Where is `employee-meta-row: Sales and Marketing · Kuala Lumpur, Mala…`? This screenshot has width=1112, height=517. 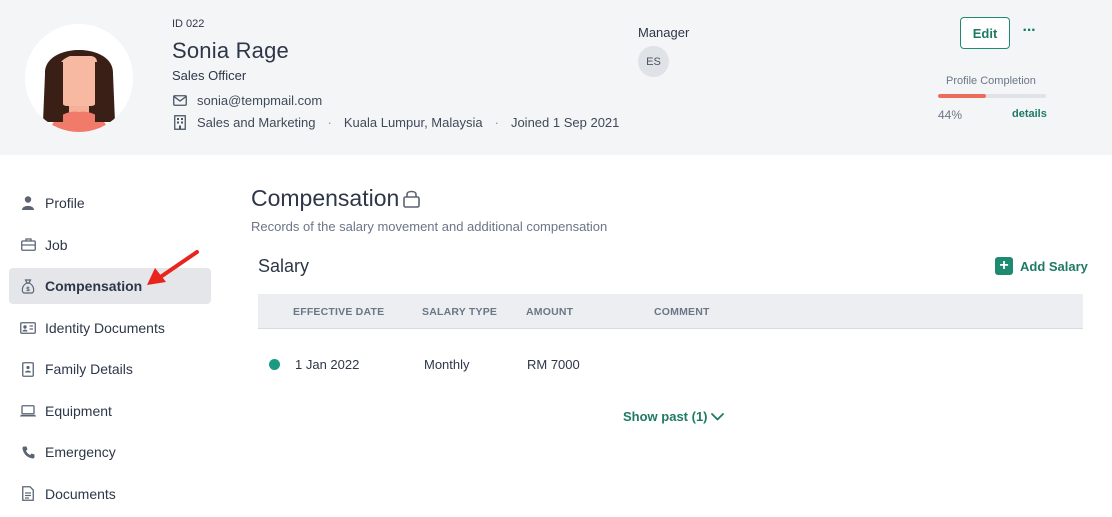
employee-meta-row: Sales and Marketing · Kuala Lumpur, Mala… is located at coordinates (395, 122).